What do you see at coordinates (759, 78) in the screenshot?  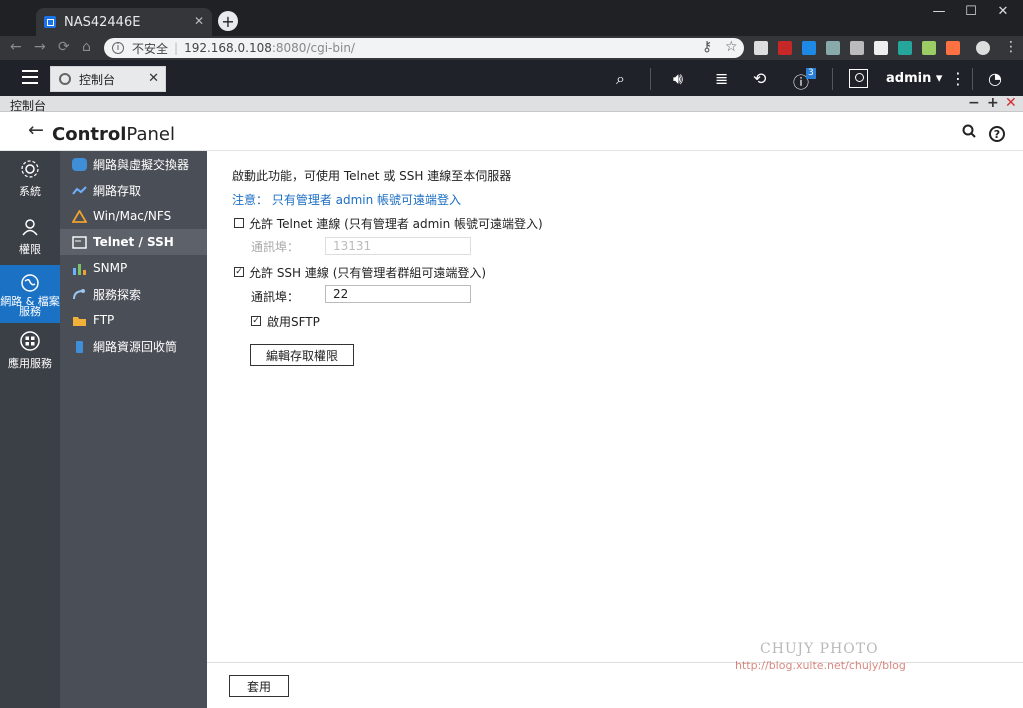 I see `sync-icon: ⟲` at bounding box center [759, 78].